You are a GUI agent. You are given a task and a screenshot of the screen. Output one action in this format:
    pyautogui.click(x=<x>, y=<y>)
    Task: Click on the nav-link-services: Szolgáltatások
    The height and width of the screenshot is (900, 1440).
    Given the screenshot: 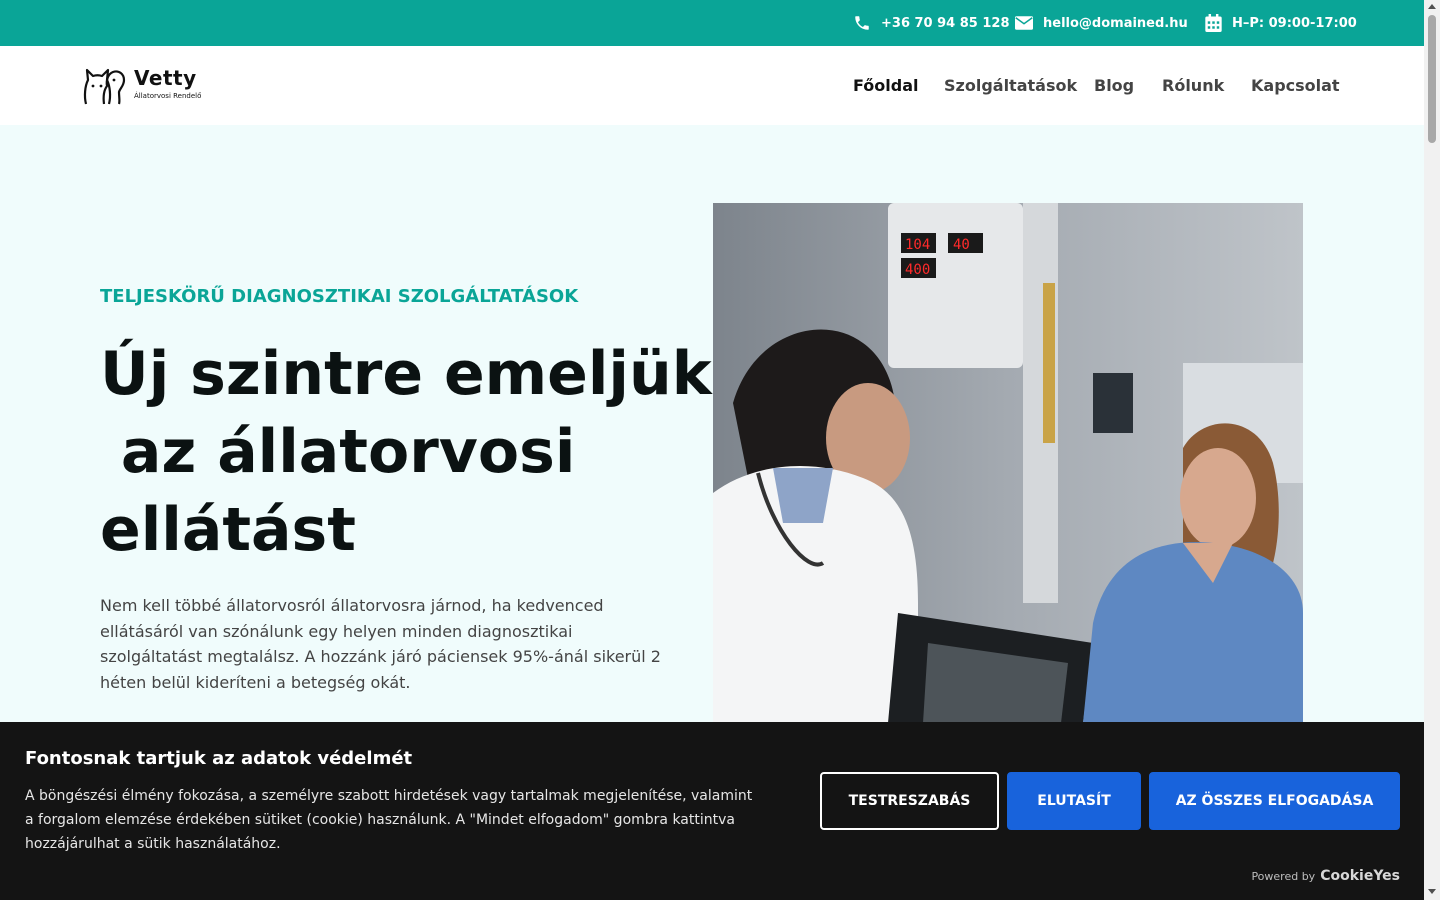 What is the action you would take?
    pyautogui.click(x=1010, y=85)
    